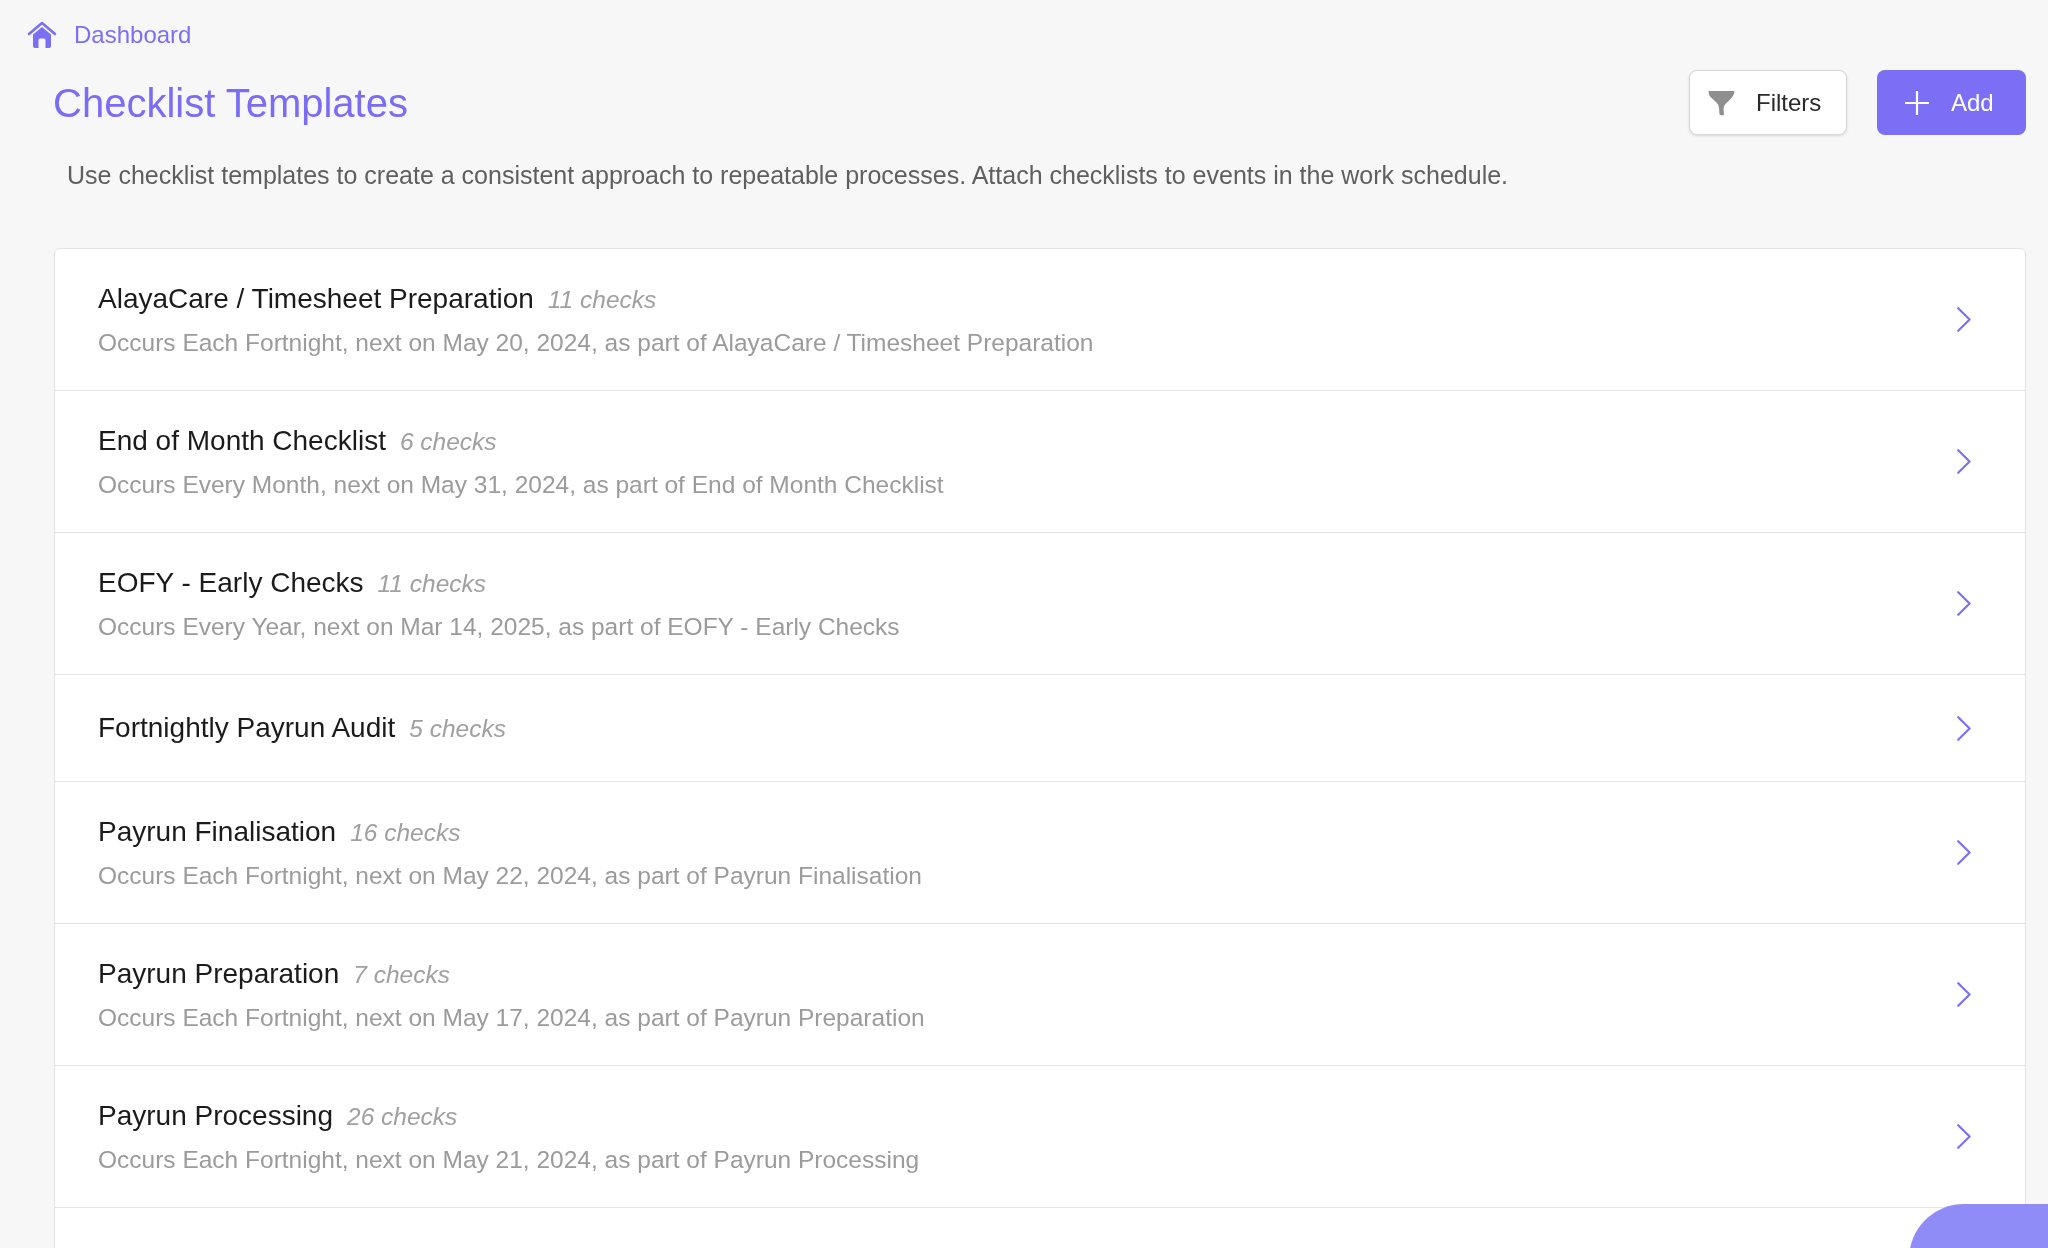 The width and height of the screenshot is (2048, 1248). I want to click on template-name: Payrun Finalisation, so click(217, 832).